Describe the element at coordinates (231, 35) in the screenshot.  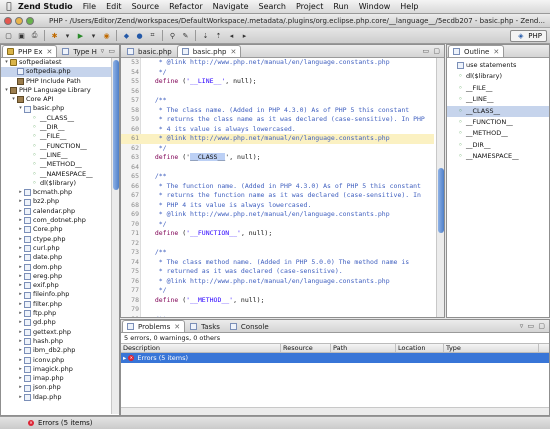
I see `back-icon: ◂` at that location.